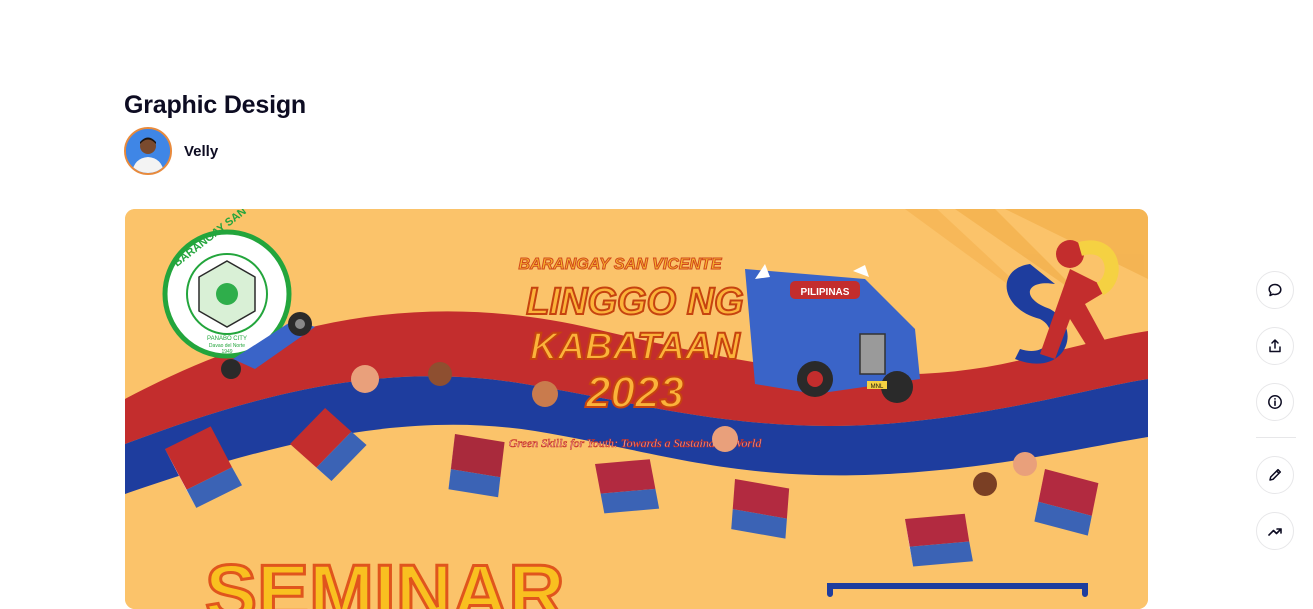  I want to click on author-name: Velly, so click(201, 151).